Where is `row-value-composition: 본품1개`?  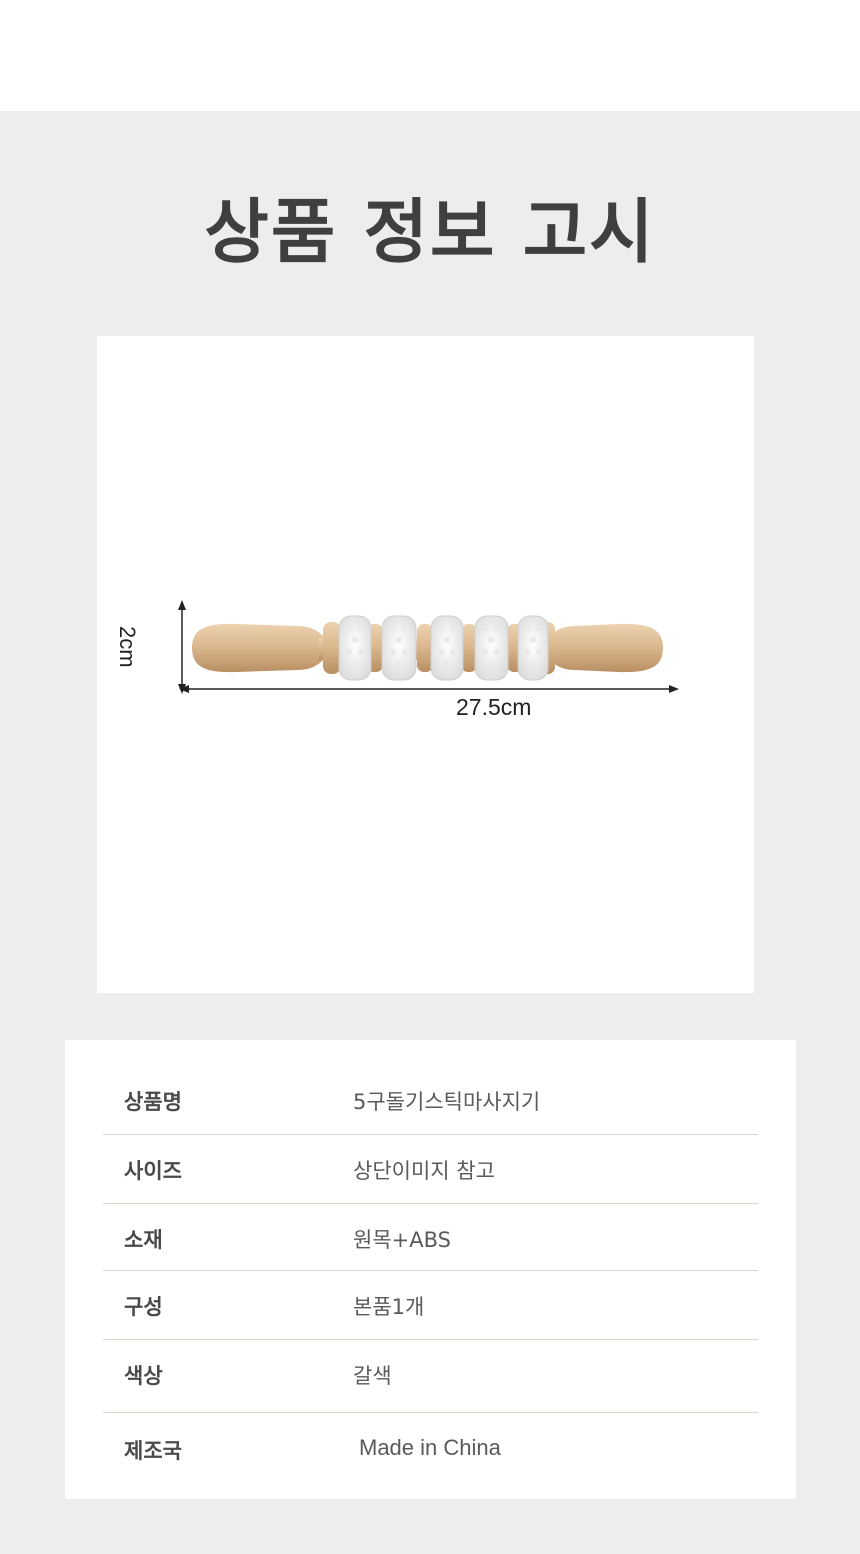
row-value-composition: 본품1개 is located at coordinates (389, 1307).